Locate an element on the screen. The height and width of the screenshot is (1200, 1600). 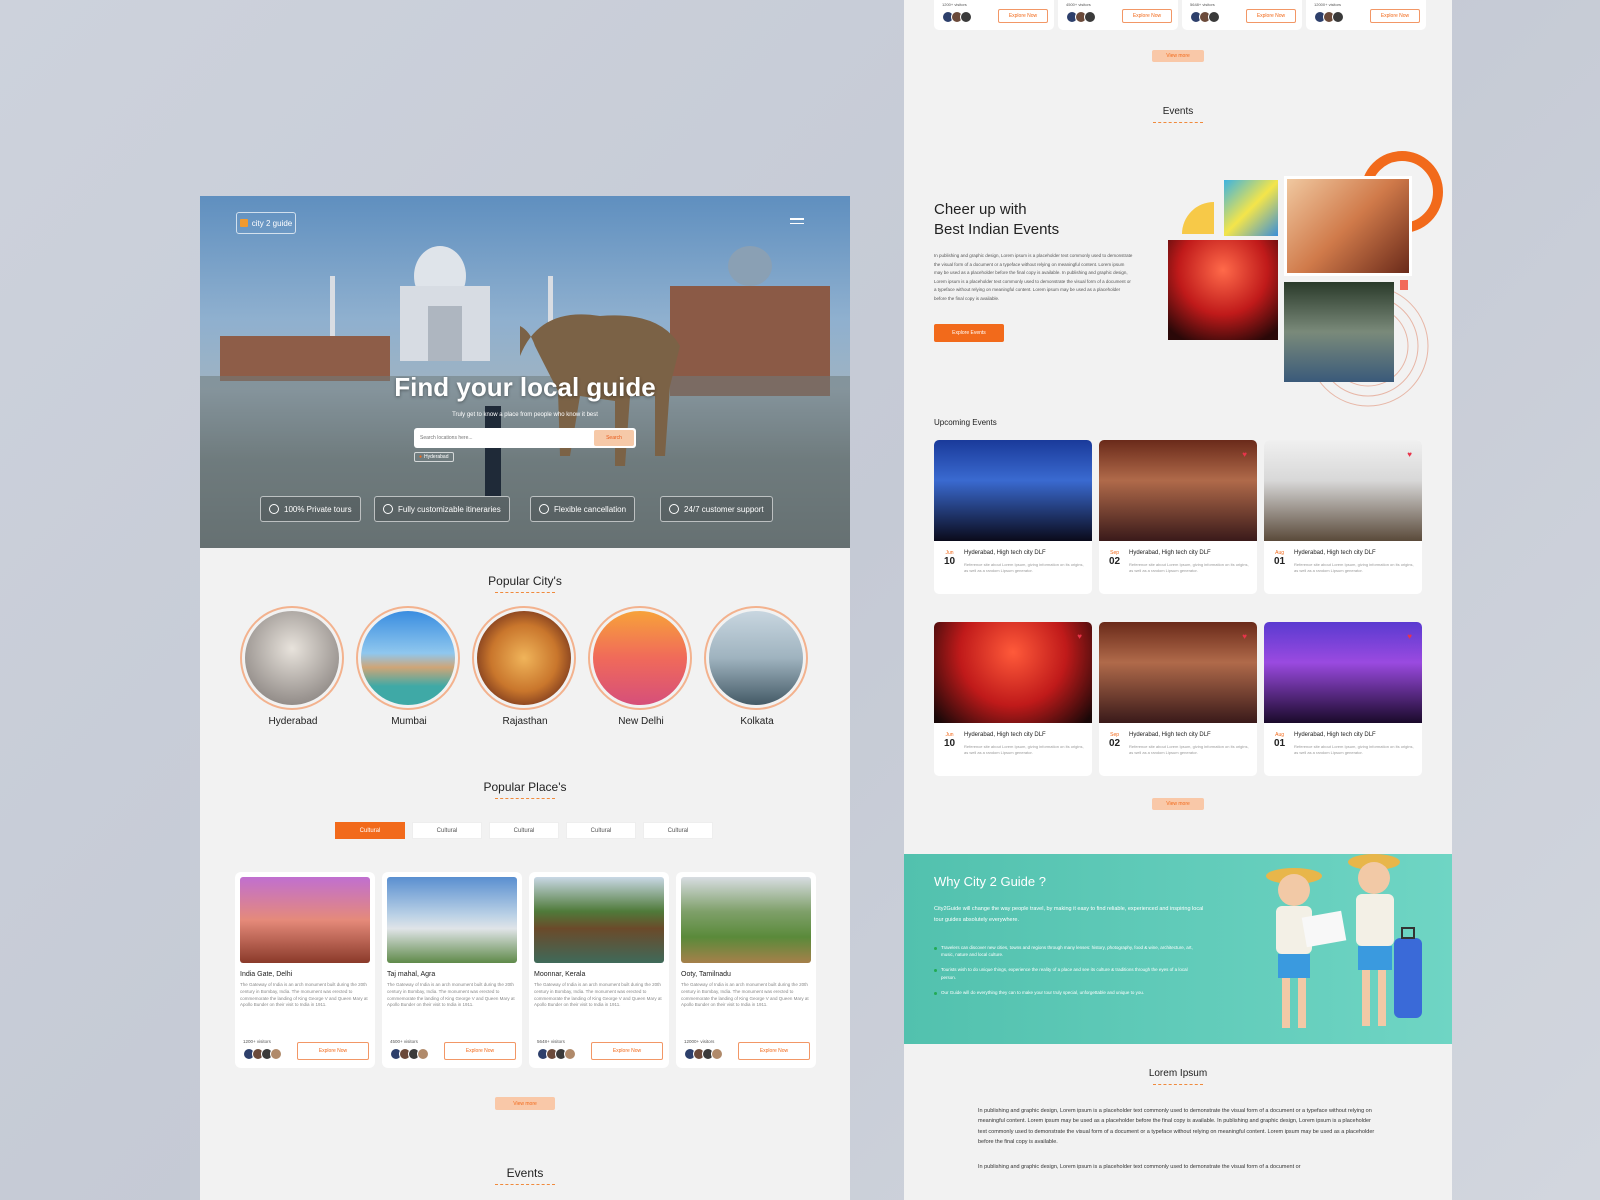
event-date: Aug 01 is located at coordinates (1279, 558).